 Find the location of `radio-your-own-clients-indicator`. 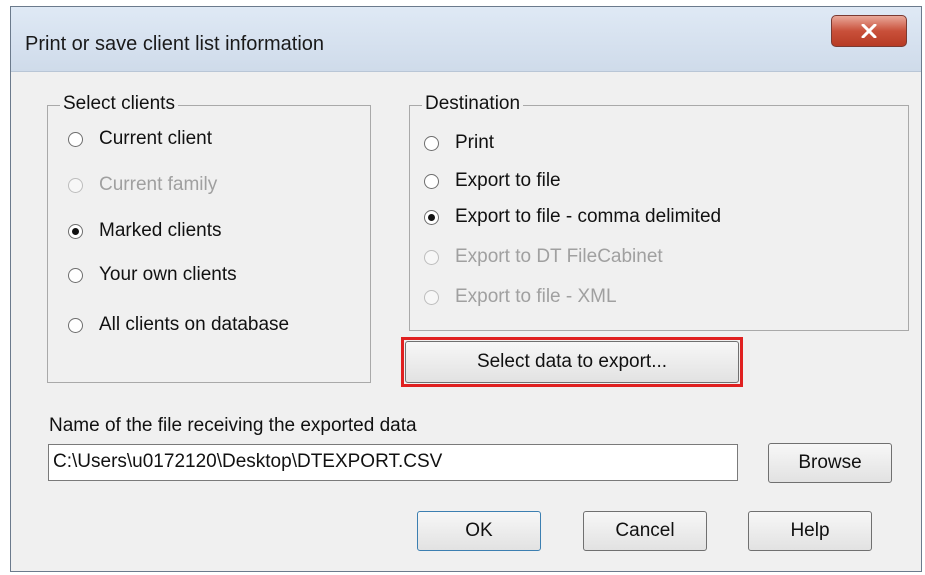

radio-your-own-clients-indicator is located at coordinates (75, 275).